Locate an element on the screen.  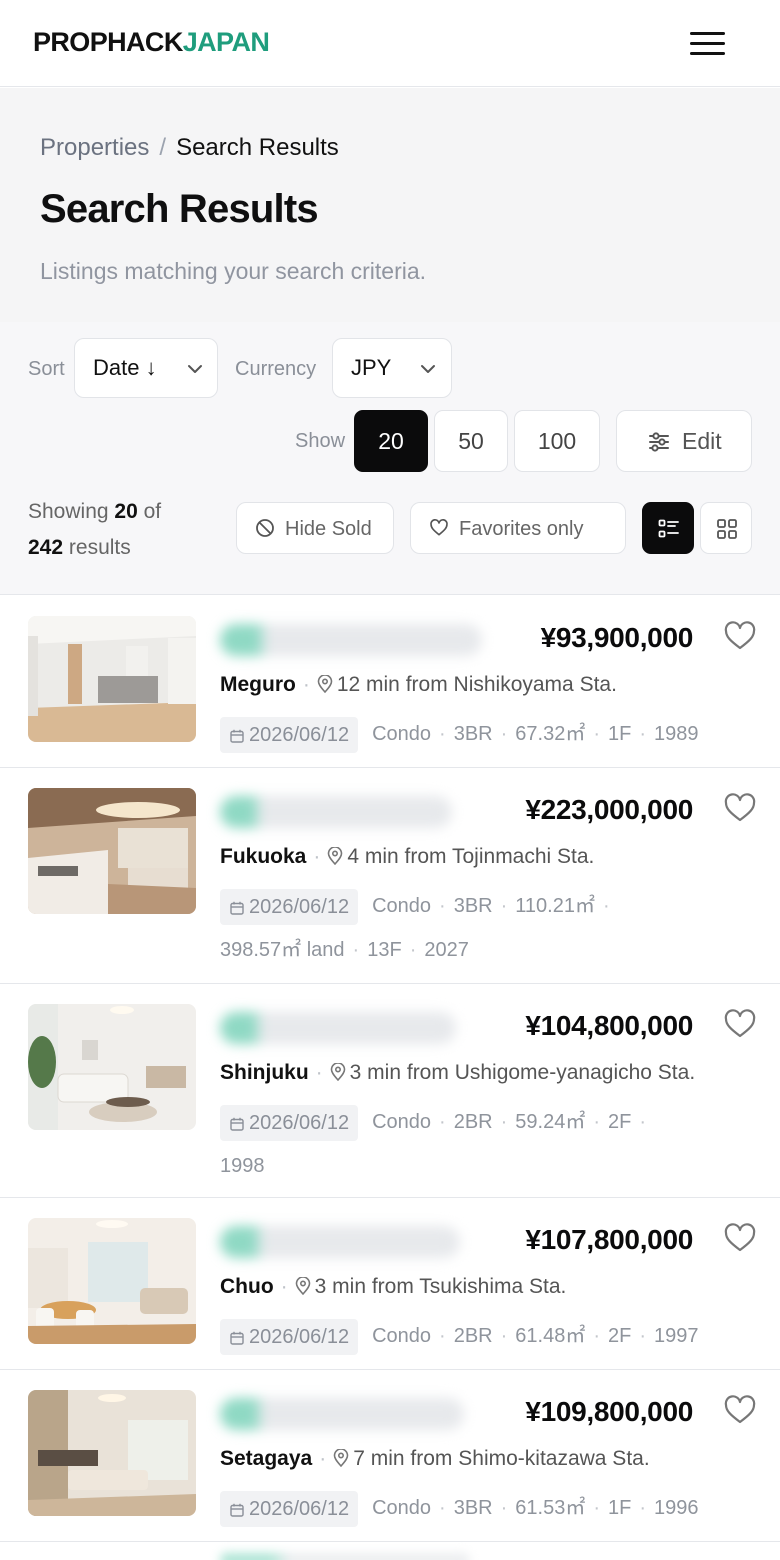
listing-year: 1998 is located at coordinates (242, 1166).